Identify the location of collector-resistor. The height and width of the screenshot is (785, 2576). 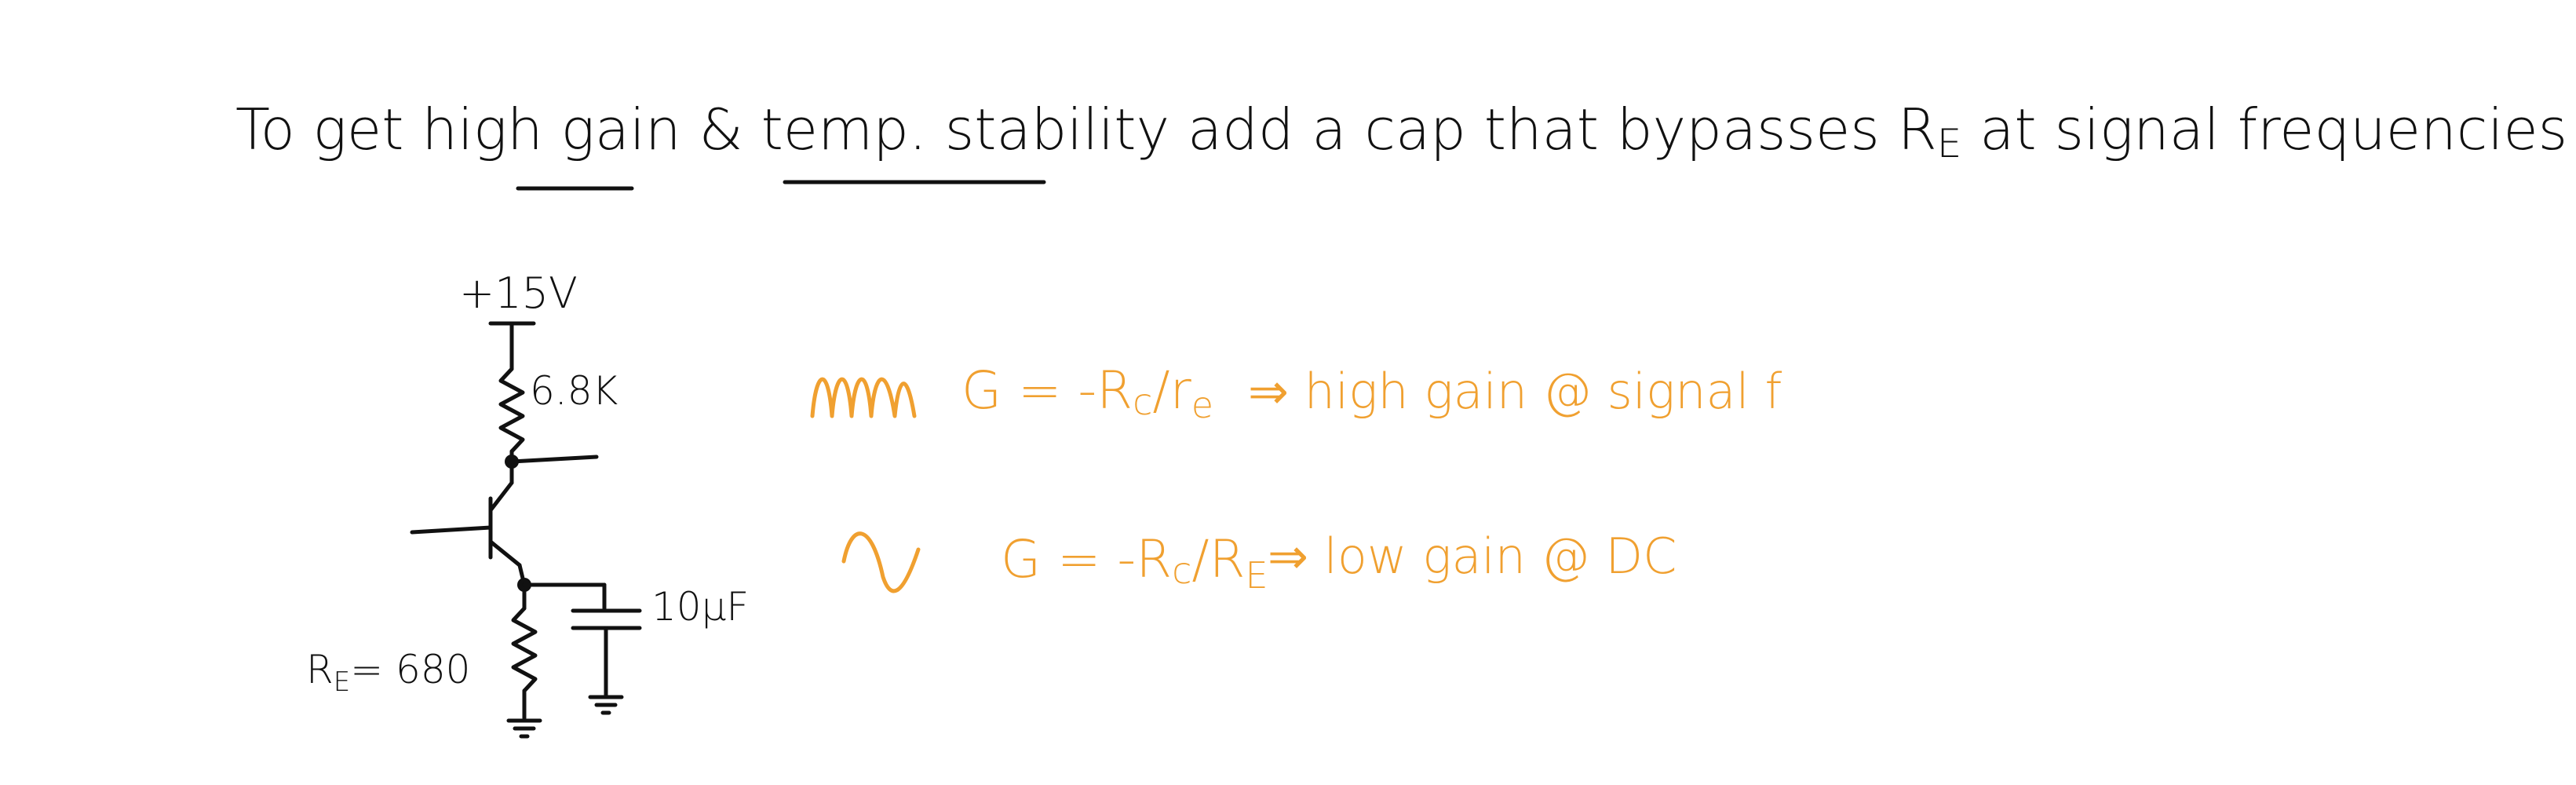
(512, 410).